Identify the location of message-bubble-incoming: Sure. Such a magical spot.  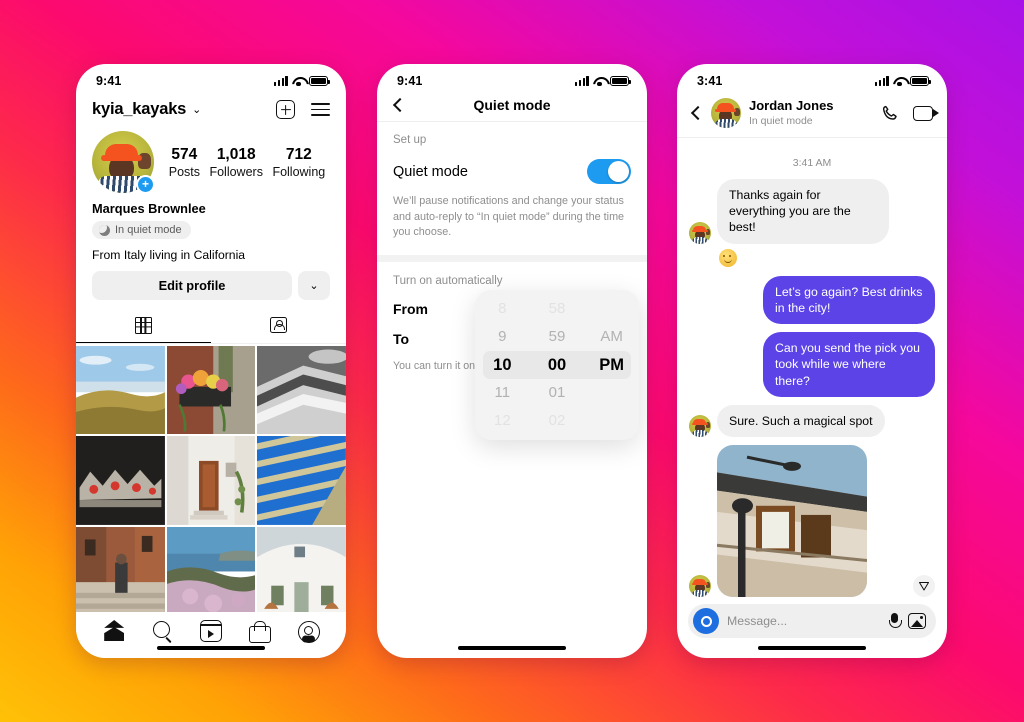
(801, 420).